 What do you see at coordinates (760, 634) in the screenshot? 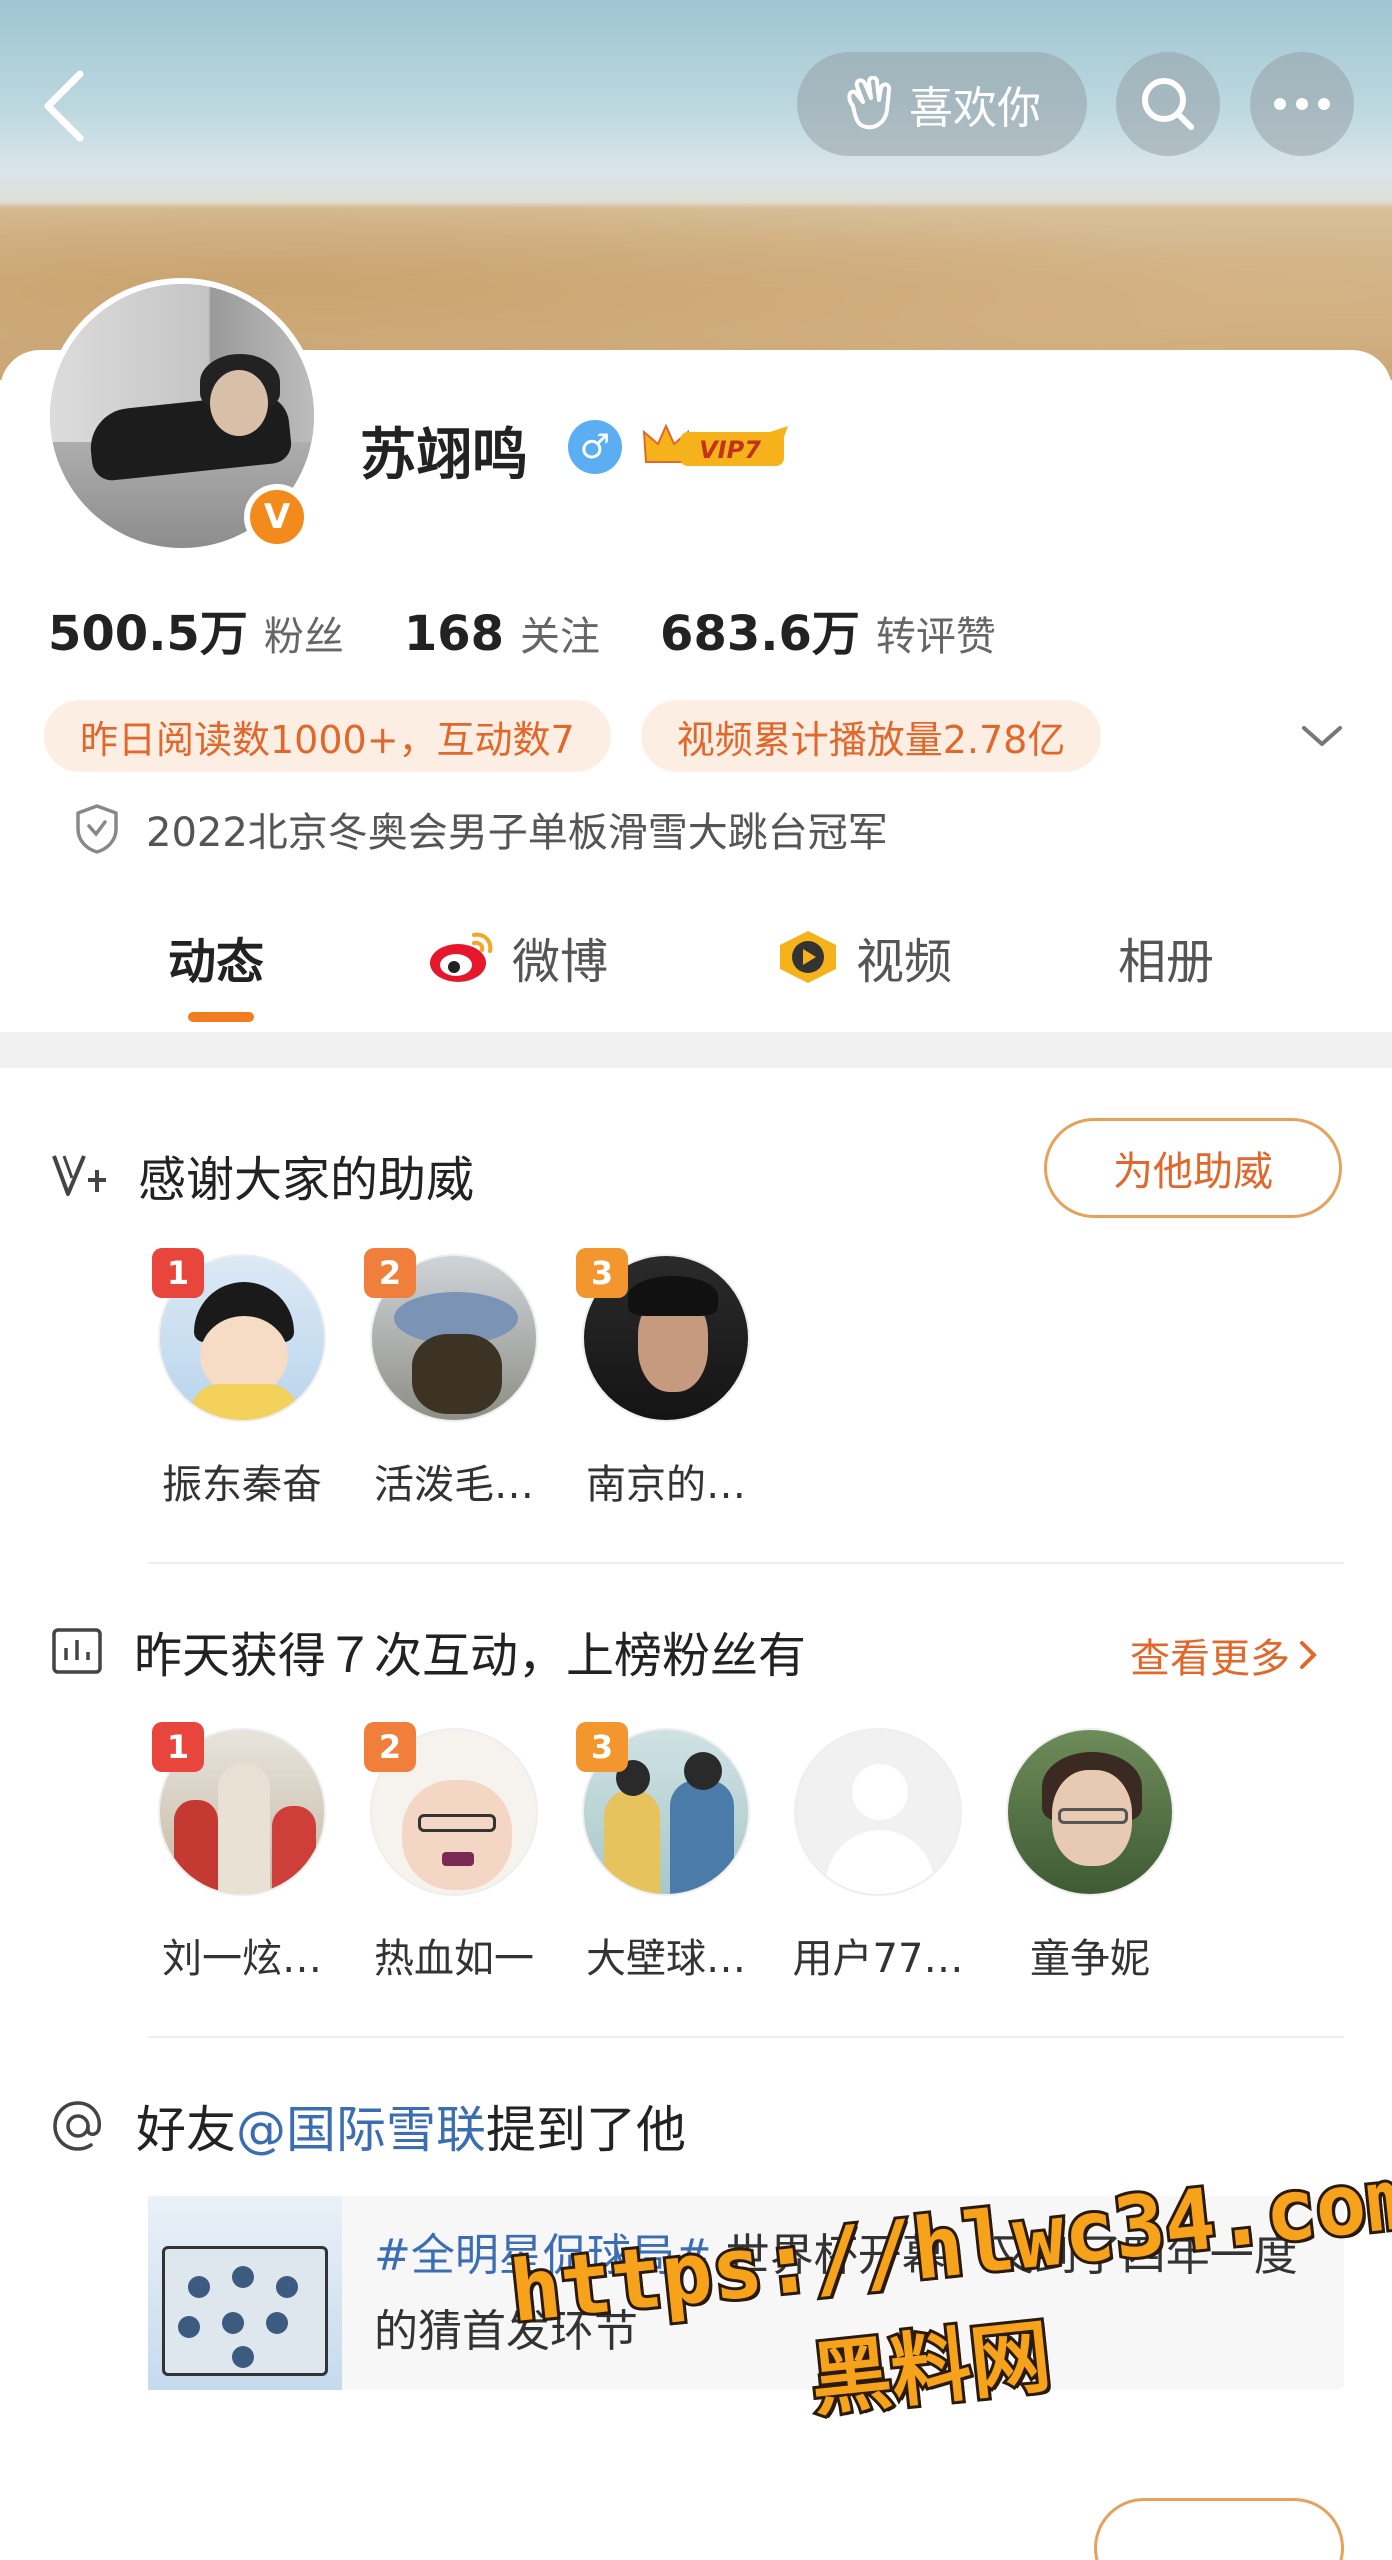
I see `stat-number: 683.6万` at bounding box center [760, 634].